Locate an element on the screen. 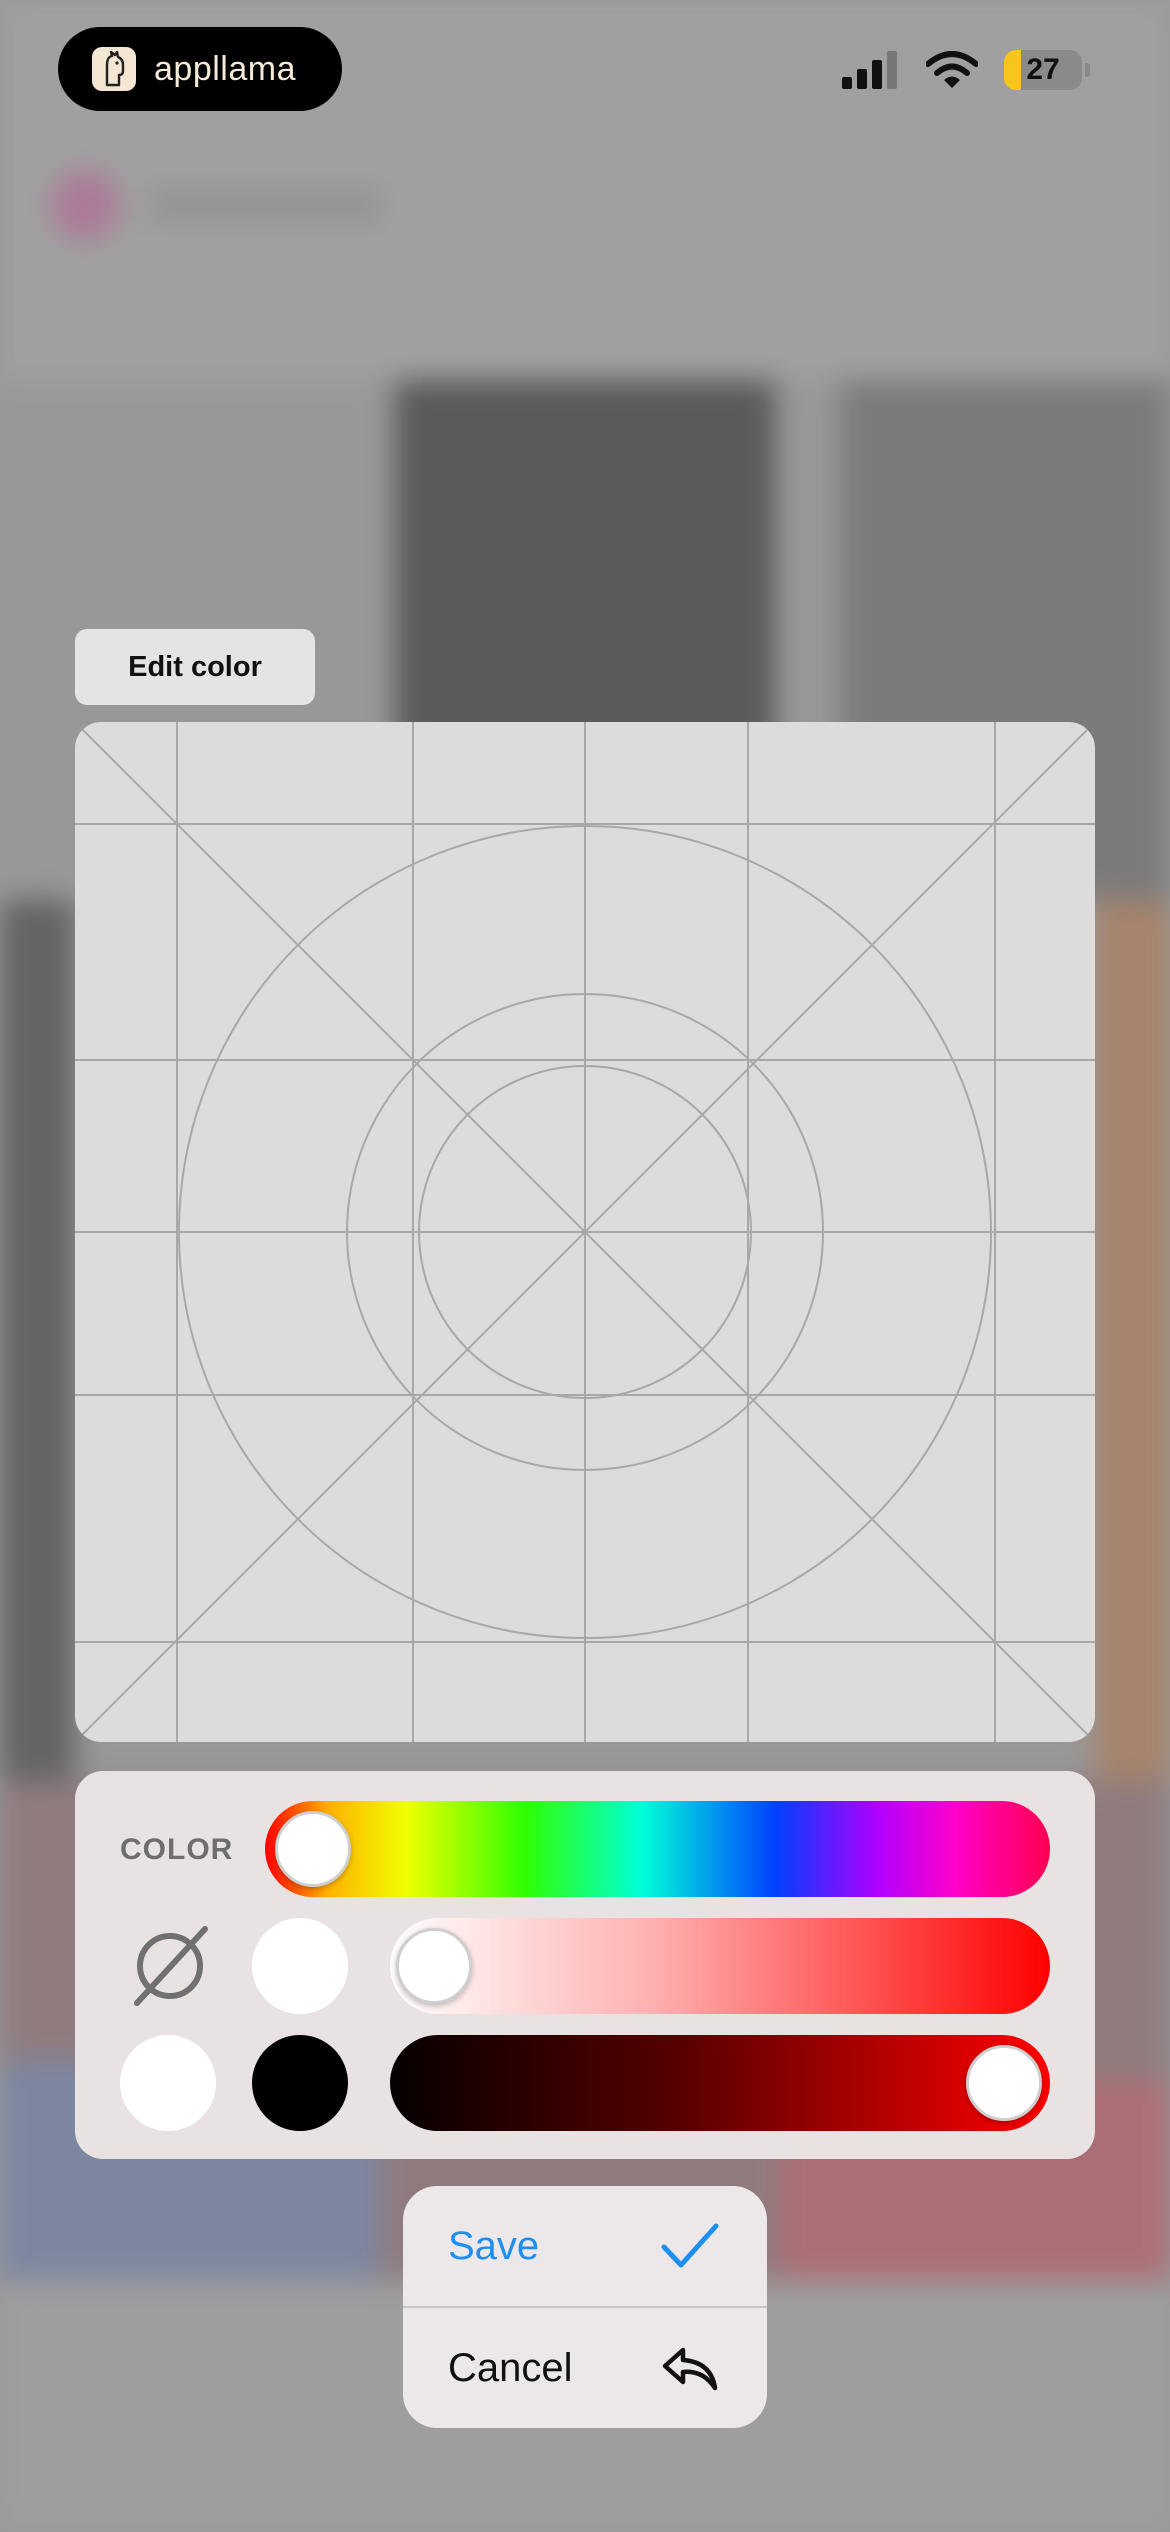 The width and height of the screenshot is (1170, 2532). cancel-label: Cancel is located at coordinates (510, 2367).